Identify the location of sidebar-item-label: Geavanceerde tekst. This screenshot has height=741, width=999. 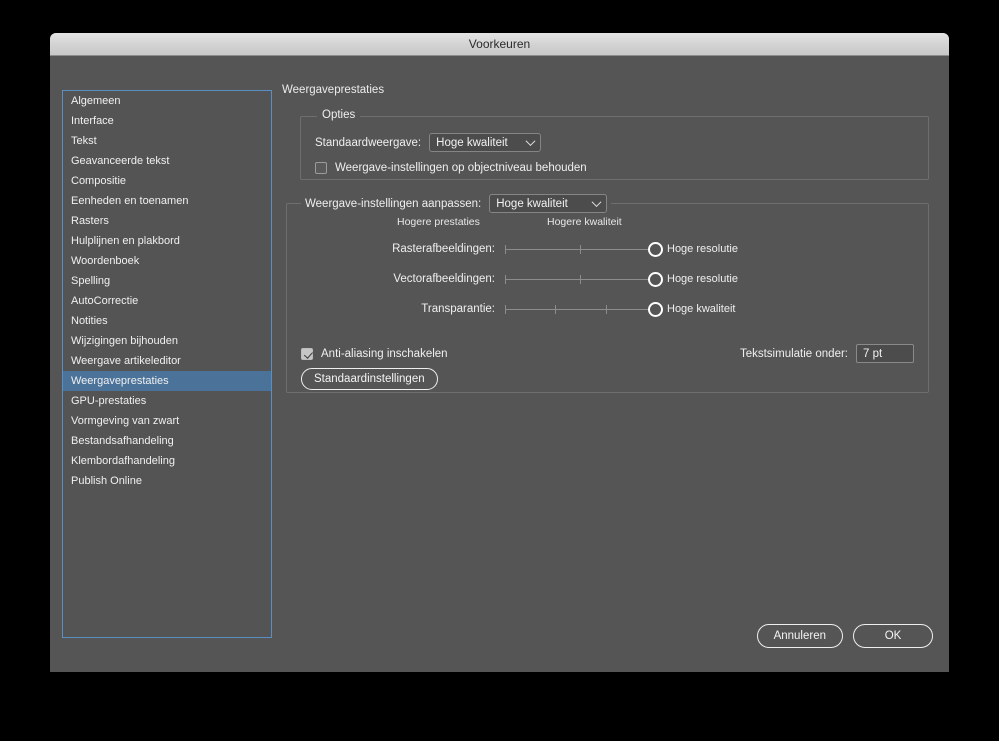
(120, 160).